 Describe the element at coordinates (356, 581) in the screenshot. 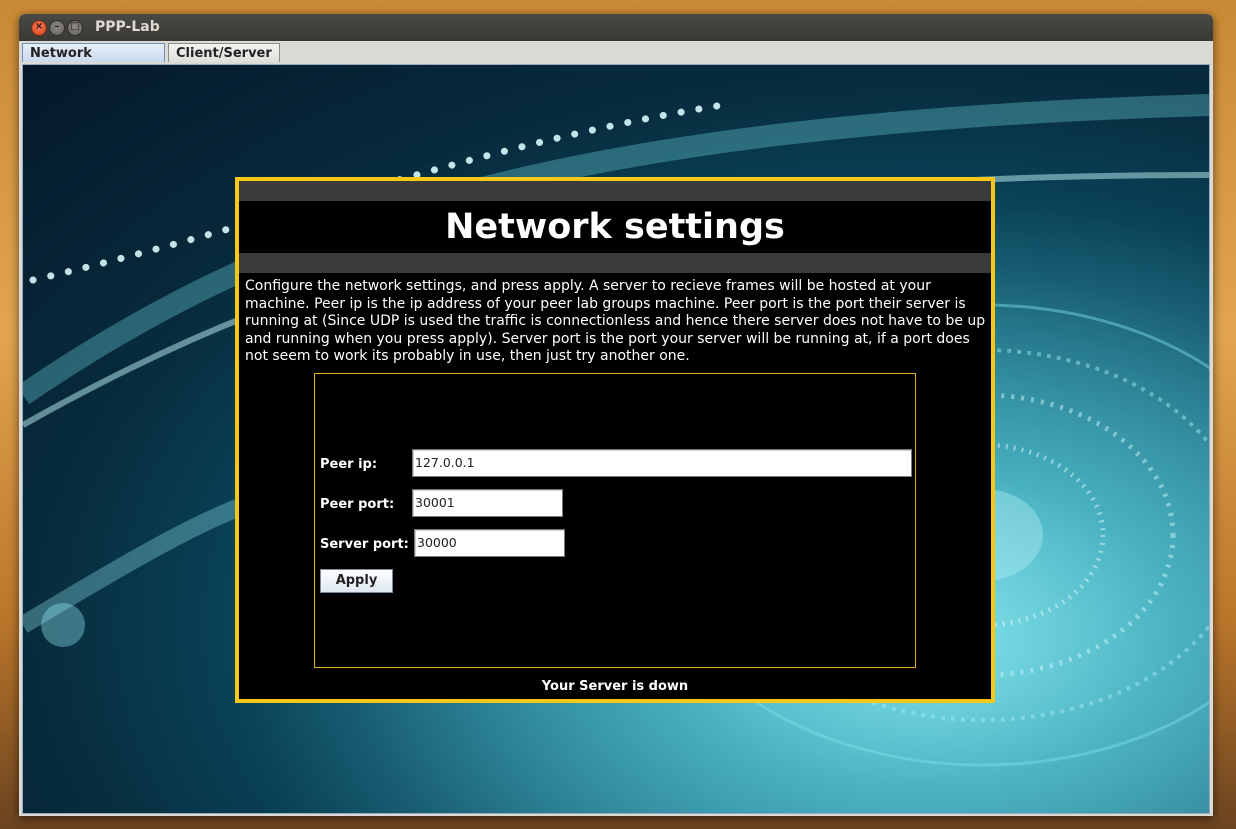

I see `apply-button: Apply` at that location.